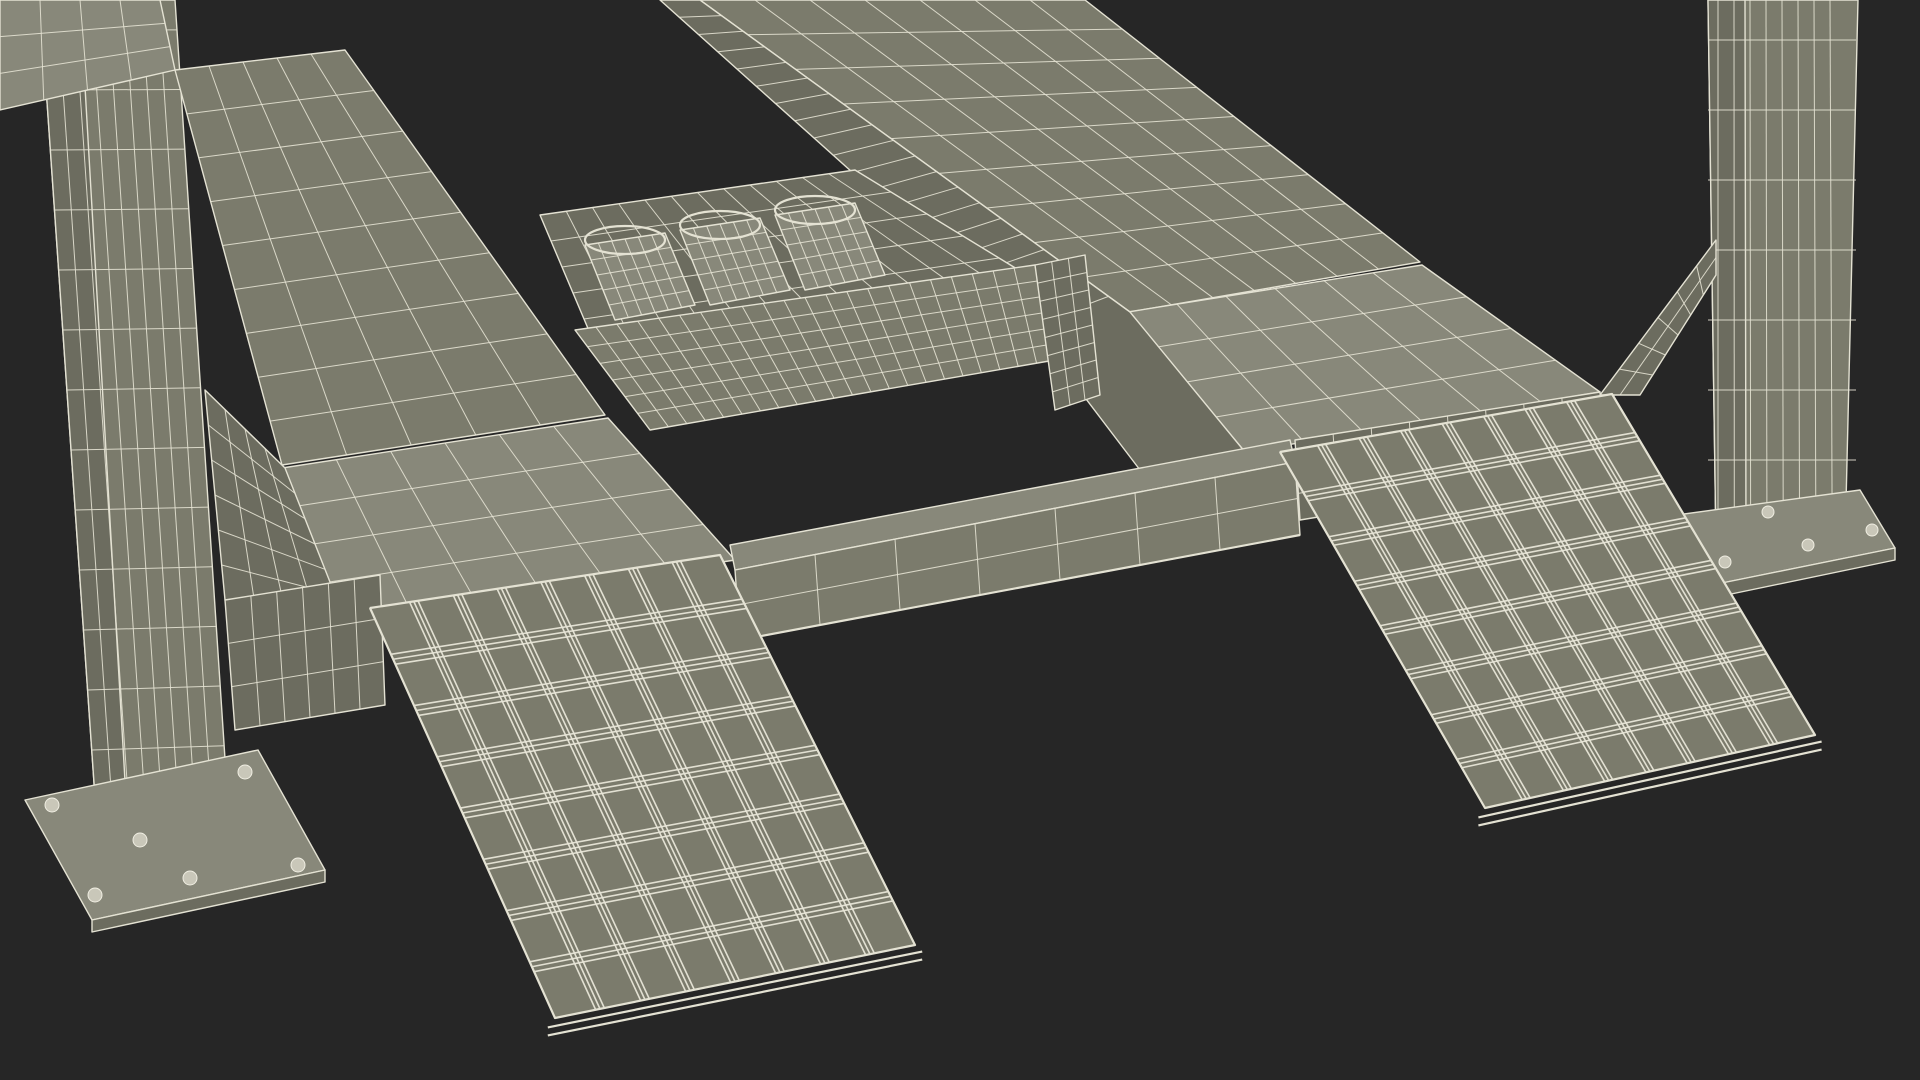  Describe the element at coordinates (645, 795) in the screenshot. I see `left-ramp` at that location.